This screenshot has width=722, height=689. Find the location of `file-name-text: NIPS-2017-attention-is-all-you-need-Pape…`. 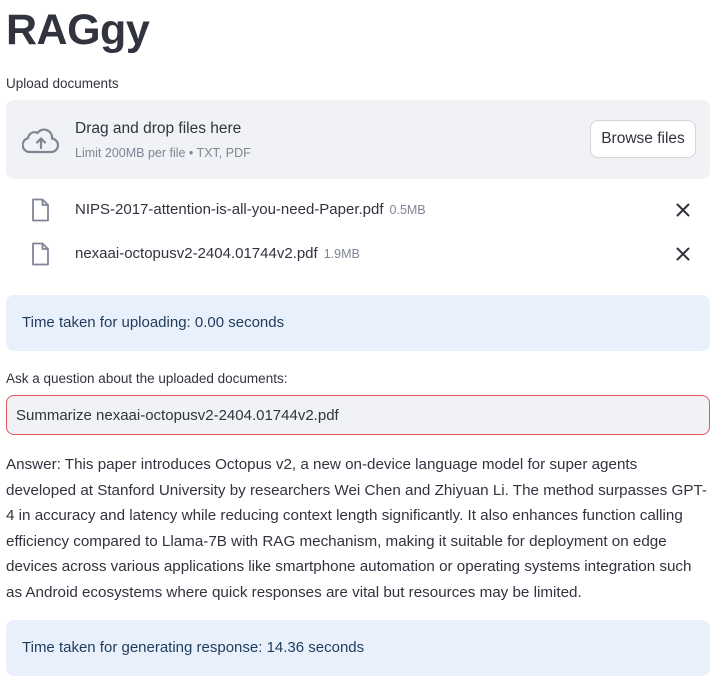

file-name-text: NIPS-2017-attention-is-all-you-need-Pape… is located at coordinates (229, 209).